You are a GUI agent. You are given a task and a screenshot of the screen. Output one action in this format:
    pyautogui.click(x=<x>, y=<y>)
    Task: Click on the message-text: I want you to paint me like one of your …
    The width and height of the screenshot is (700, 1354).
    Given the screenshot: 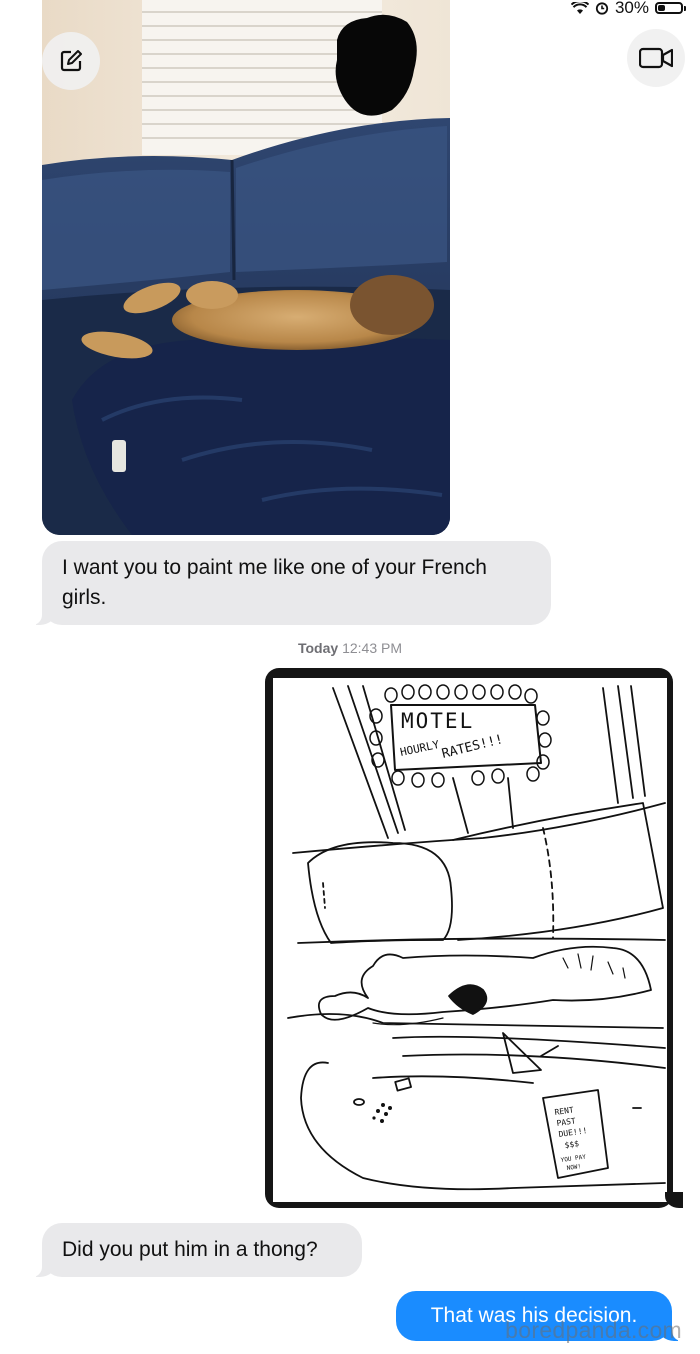 What is the action you would take?
    pyautogui.click(x=274, y=582)
    